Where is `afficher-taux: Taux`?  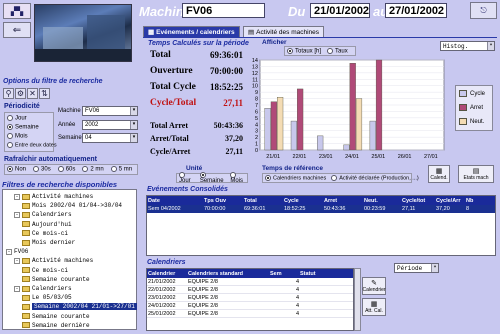 afficher-taux: Taux is located at coordinates (337, 50).